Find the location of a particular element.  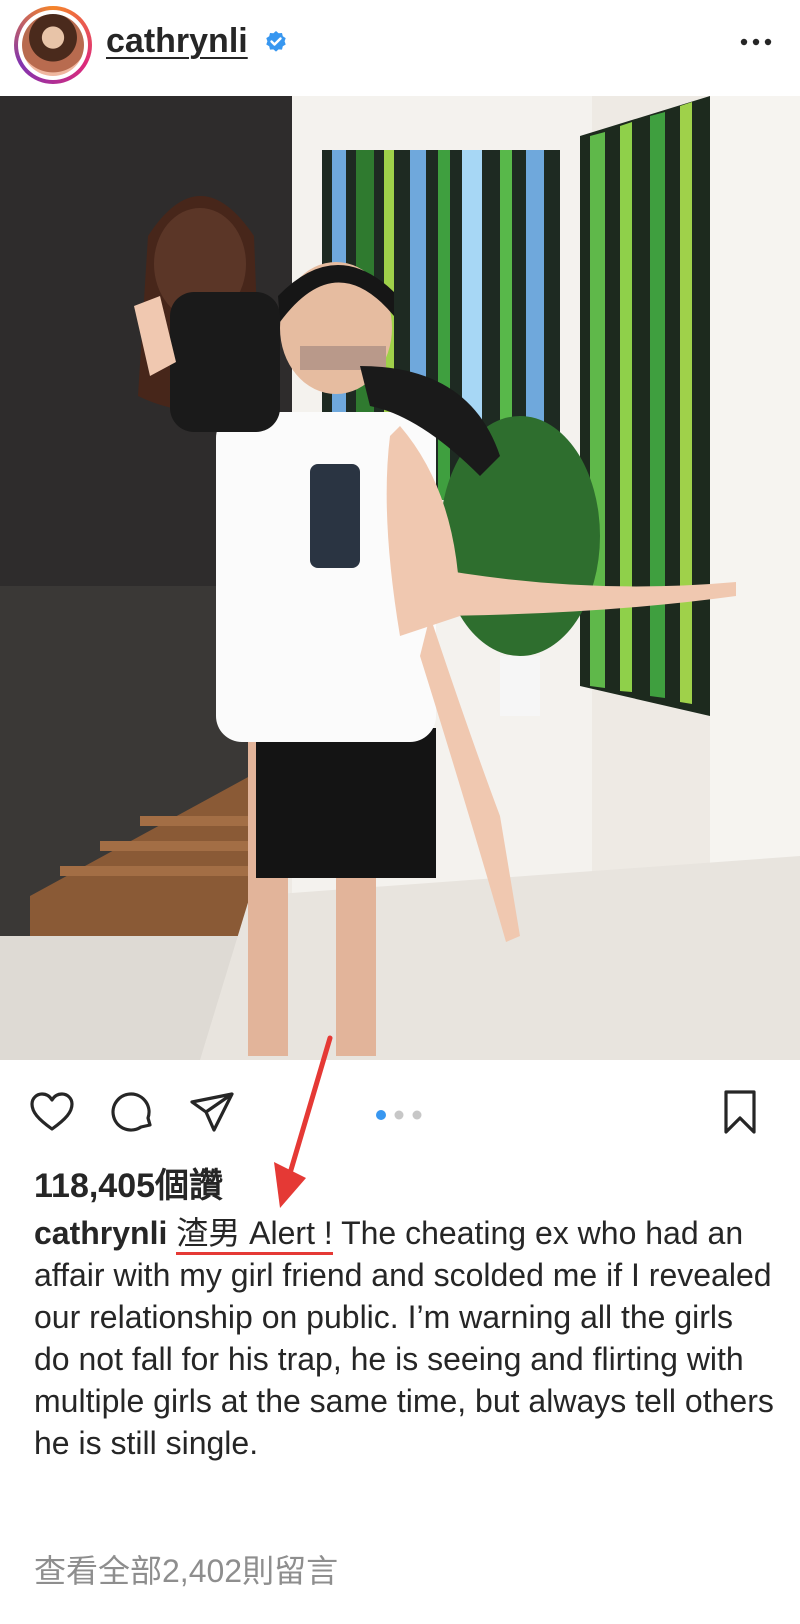

post-username: cathrynli is located at coordinates (177, 41).